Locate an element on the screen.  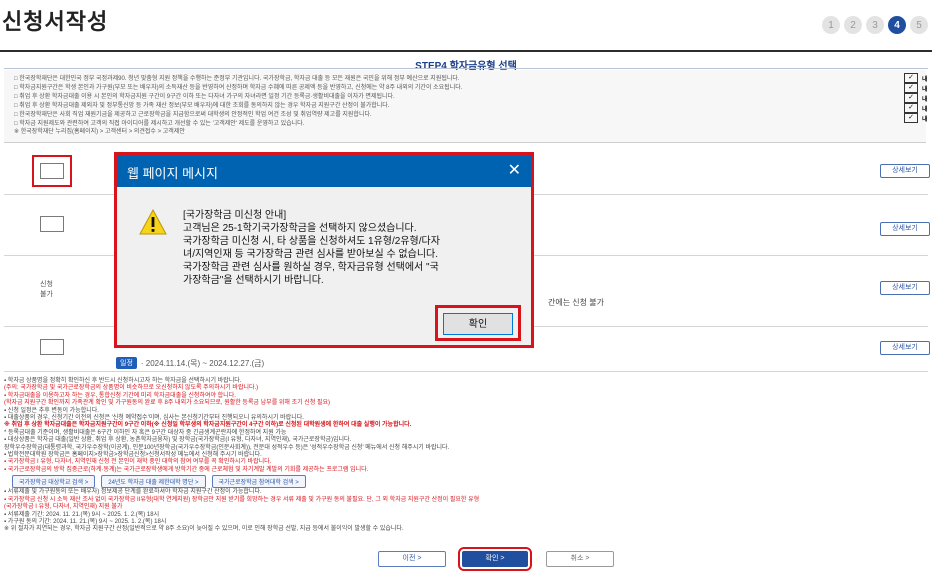
related-link-button: 국가장학금 대상학교 검색 > is located at coordinates (54, 482).